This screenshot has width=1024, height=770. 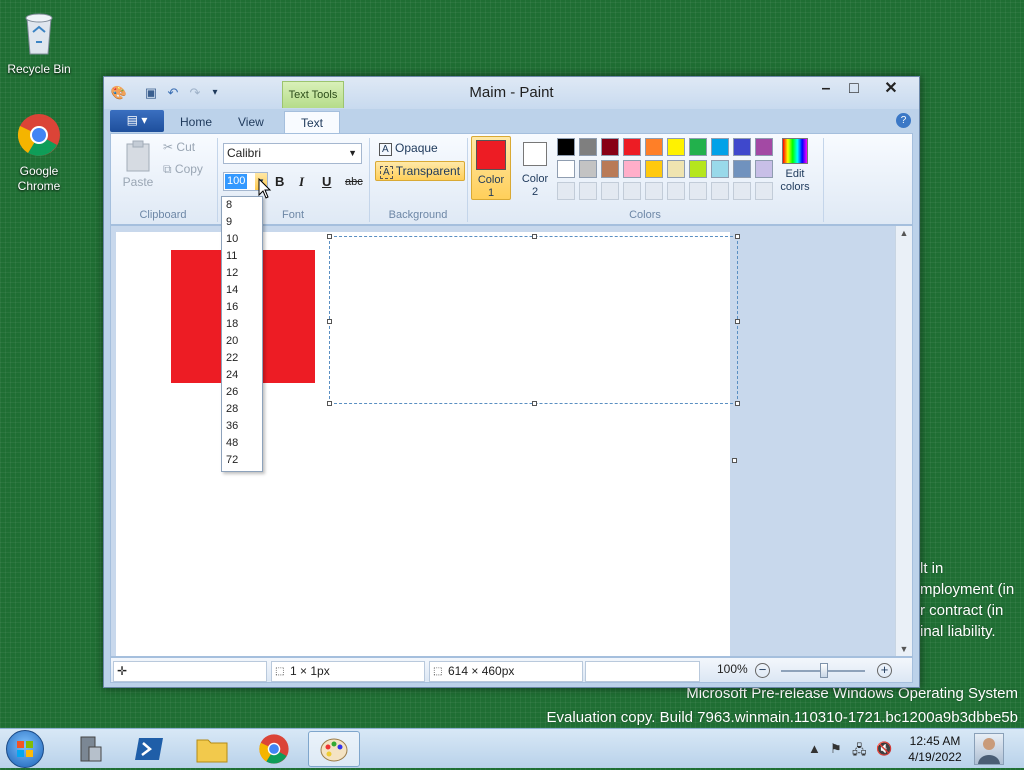 What do you see at coordinates (301, 182) in the screenshot?
I see `italic-button: I` at bounding box center [301, 182].